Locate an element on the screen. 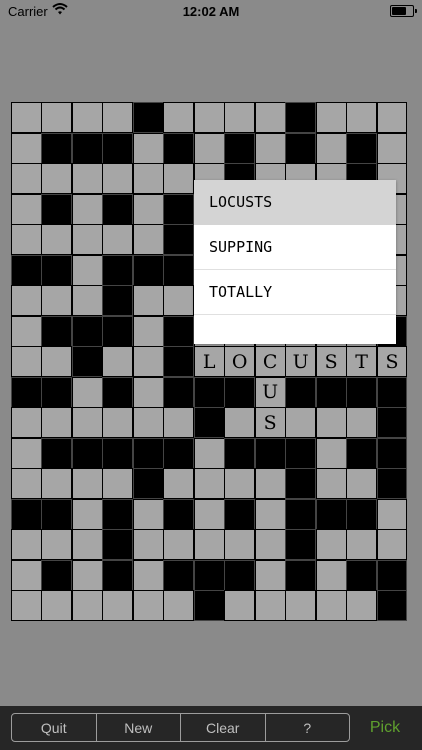 This screenshot has height=750, width=422. picker-item-empty is located at coordinates (295, 337).